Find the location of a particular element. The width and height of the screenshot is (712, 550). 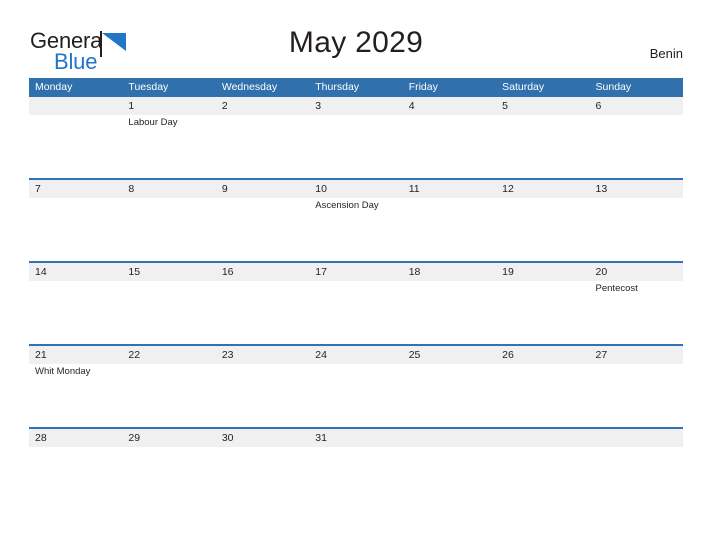

day-cell: 22 is located at coordinates (169, 386).